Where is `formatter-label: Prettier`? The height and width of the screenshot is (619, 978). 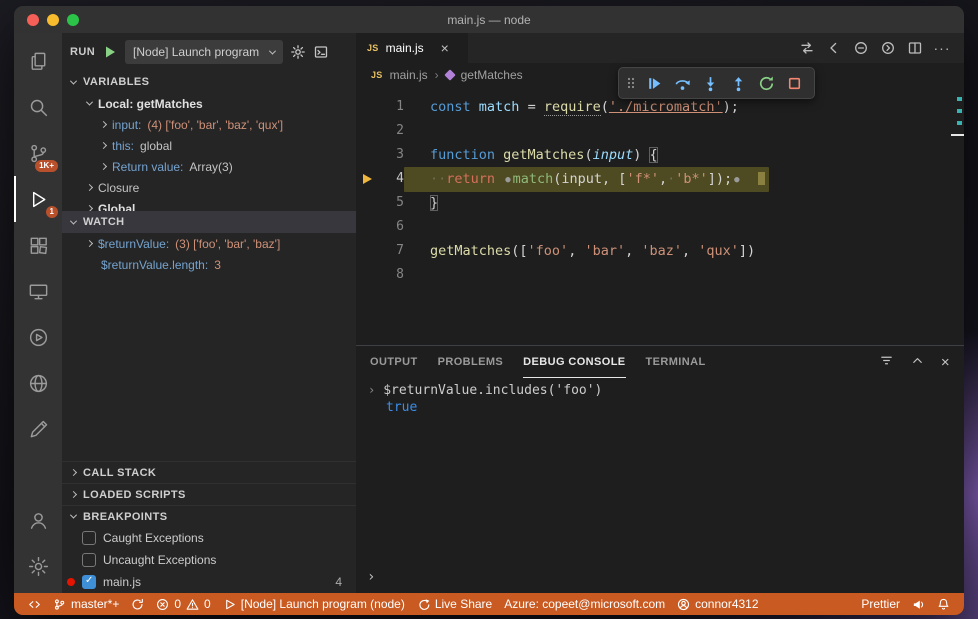
formatter-label: Prettier is located at coordinates (880, 604).